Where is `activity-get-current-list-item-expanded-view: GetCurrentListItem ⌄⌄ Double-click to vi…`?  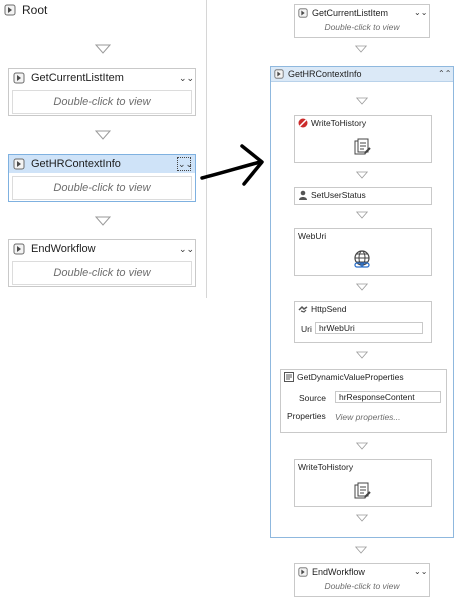 activity-get-current-list-item-expanded-view: GetCurrentListItem ⌄⌄ Double-click to vi… is located at coordinates (362, 21).